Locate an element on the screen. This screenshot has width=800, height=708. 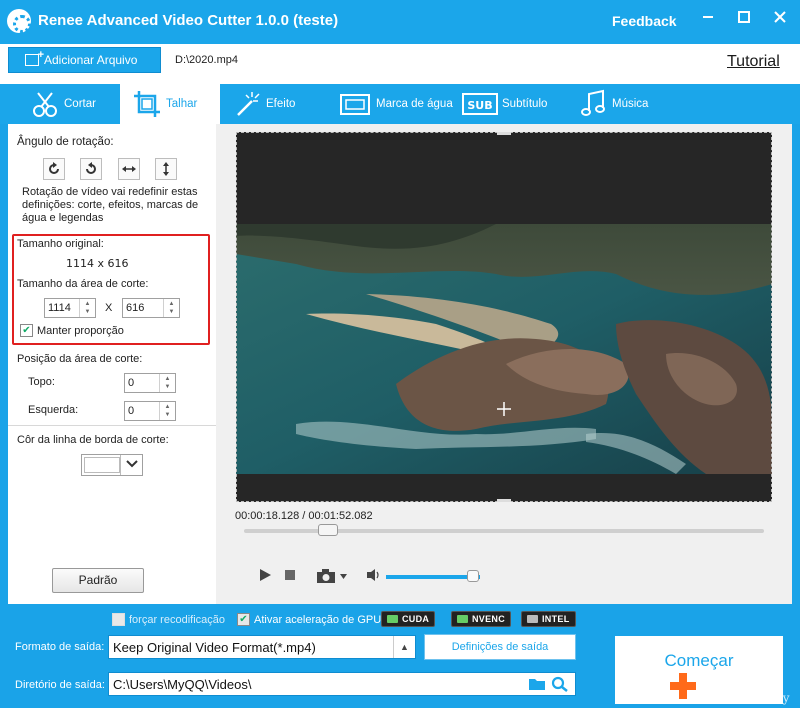
crop-left-stepper: 0 ▲ ▼ is located at coordinates (150, 411).